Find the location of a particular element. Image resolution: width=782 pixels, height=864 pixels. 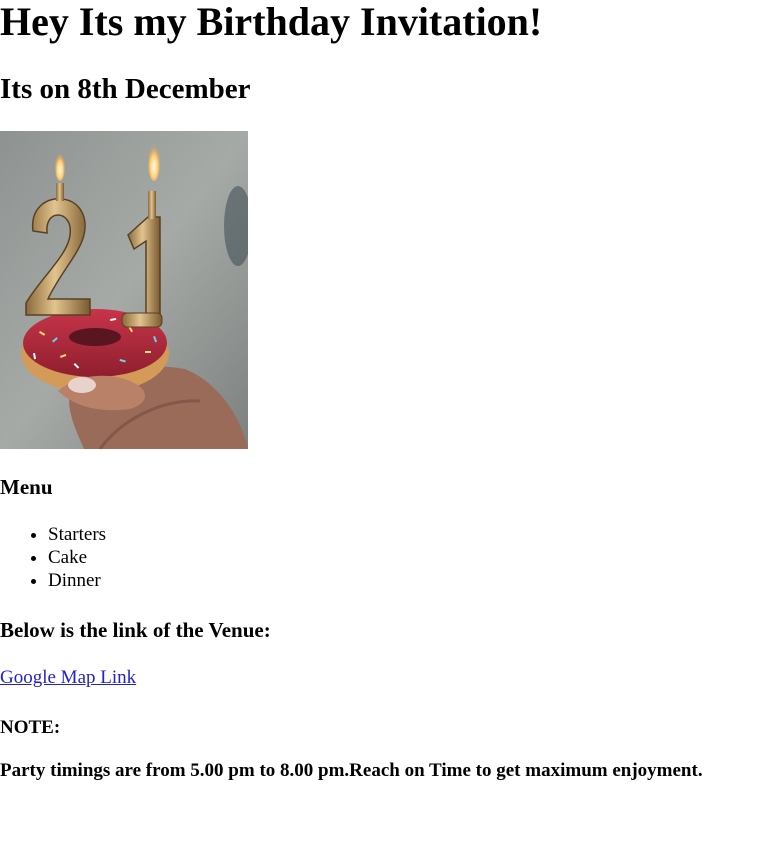

menu-heading: Menu is located at coordinates (26, 487).